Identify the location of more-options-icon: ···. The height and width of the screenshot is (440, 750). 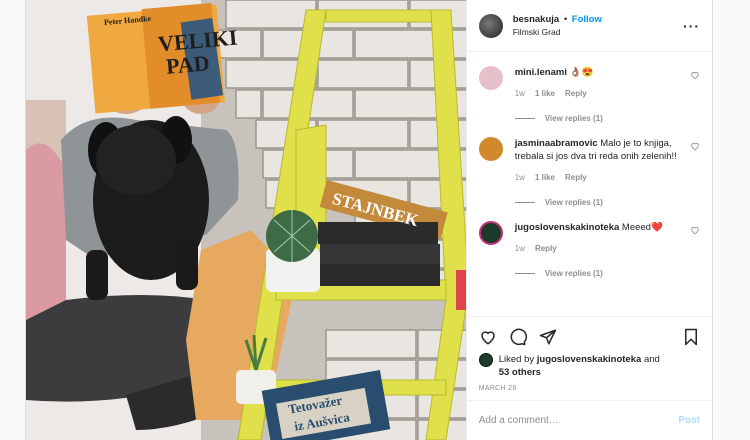
(691, 26).